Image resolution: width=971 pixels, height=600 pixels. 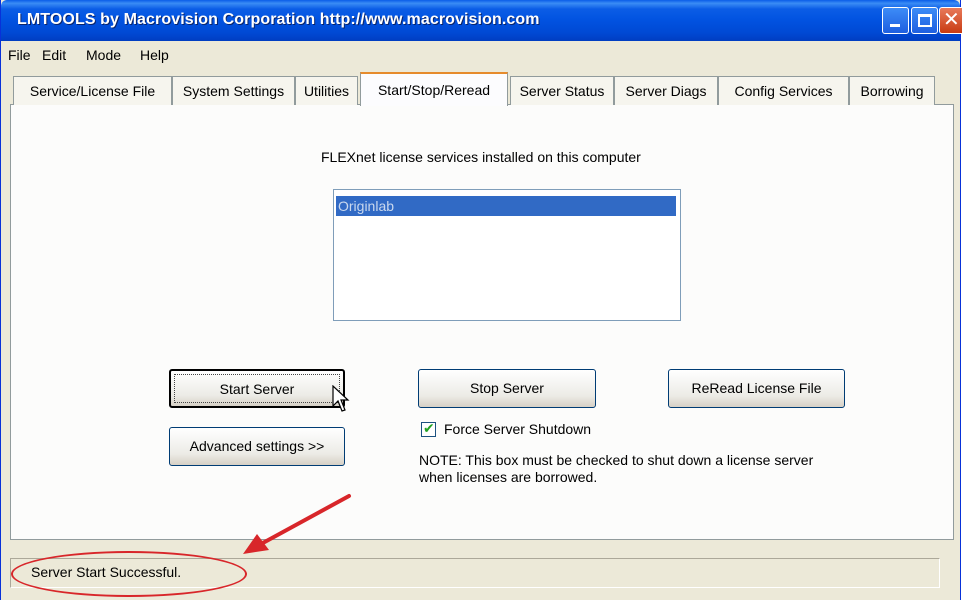 I want to click on force-shutdown-checkbox: ✔, so click(x=428, y=428).